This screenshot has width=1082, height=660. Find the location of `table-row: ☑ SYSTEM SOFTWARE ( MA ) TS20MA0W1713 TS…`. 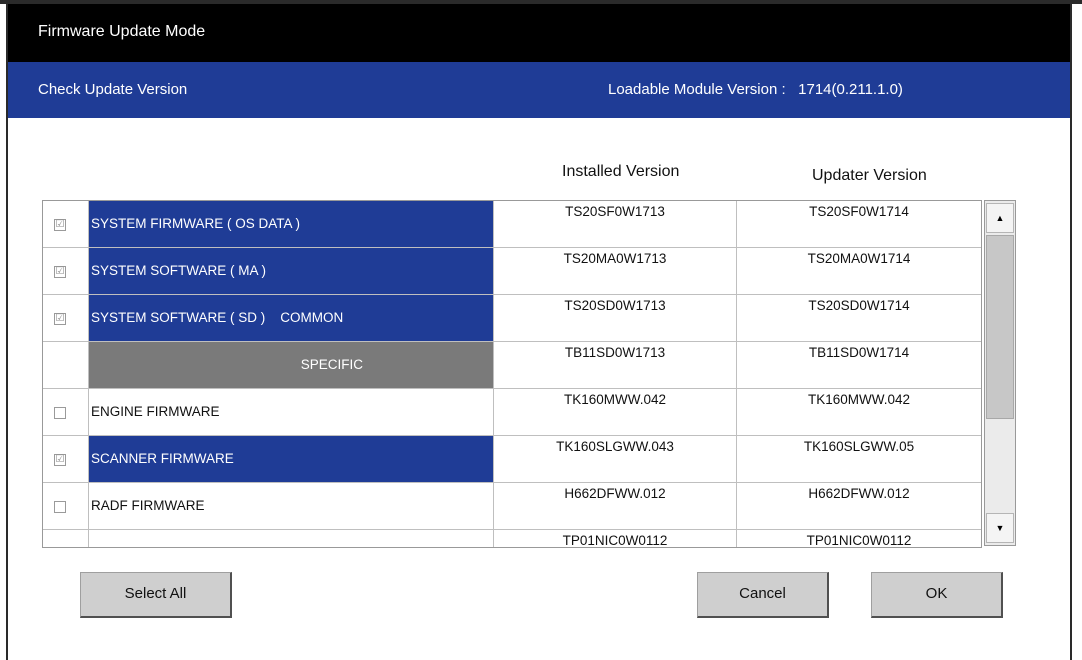

table-row: ☑ SYSTEM SOFTWARE ( MA ) TS20MA0W1713 TS… is located at coordinates (512, 271).